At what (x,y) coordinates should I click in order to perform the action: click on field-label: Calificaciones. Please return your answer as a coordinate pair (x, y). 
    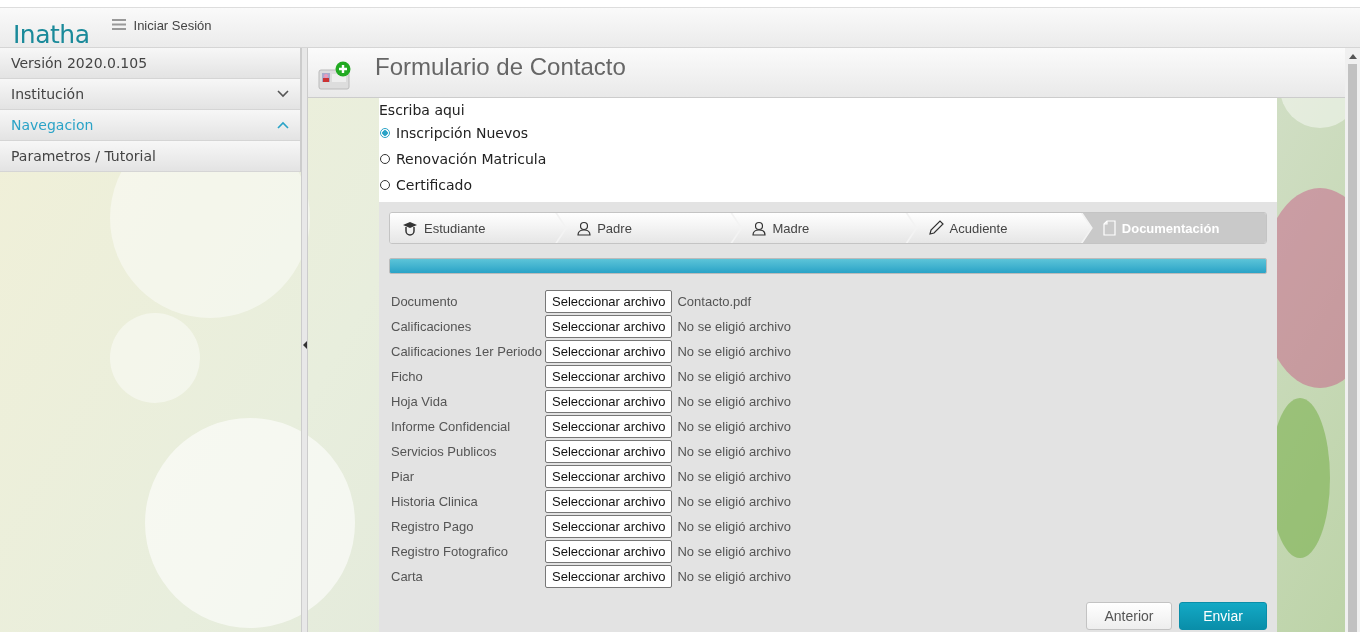
    Looking at the image, I should click on (432, 326).